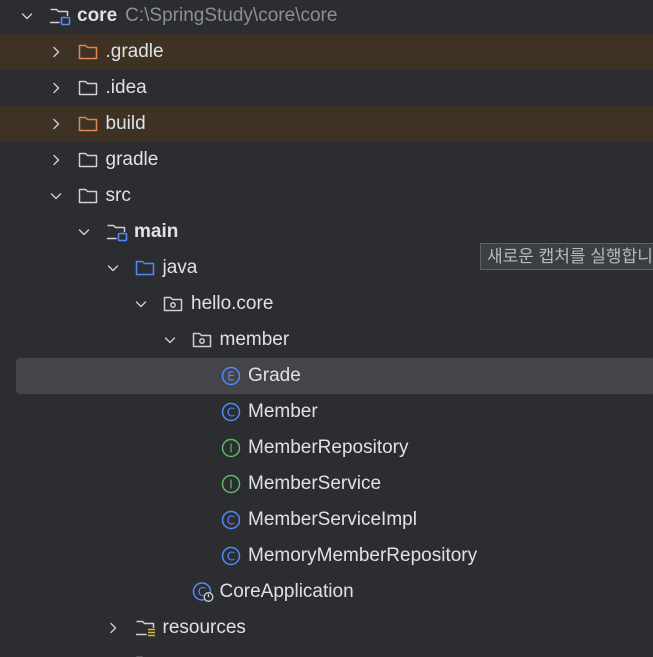 Image resolution: width=653 pixels, height=657 pixels. I want to click on tree-row-member: member, so click(326, 340).